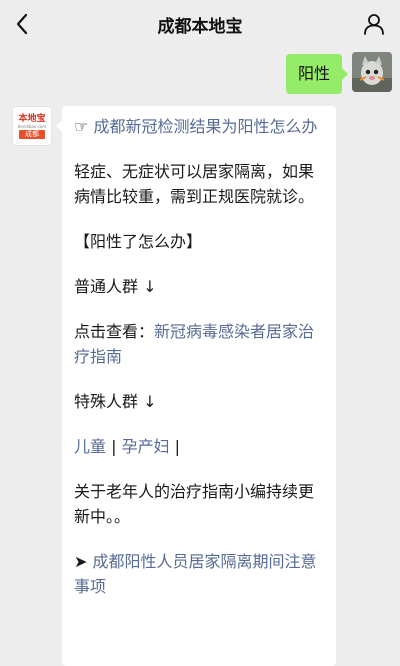 The height and width of the screenshot is (666, 400). I want to click on section-title: 【阳性了怎么办】, so click(138, 241).